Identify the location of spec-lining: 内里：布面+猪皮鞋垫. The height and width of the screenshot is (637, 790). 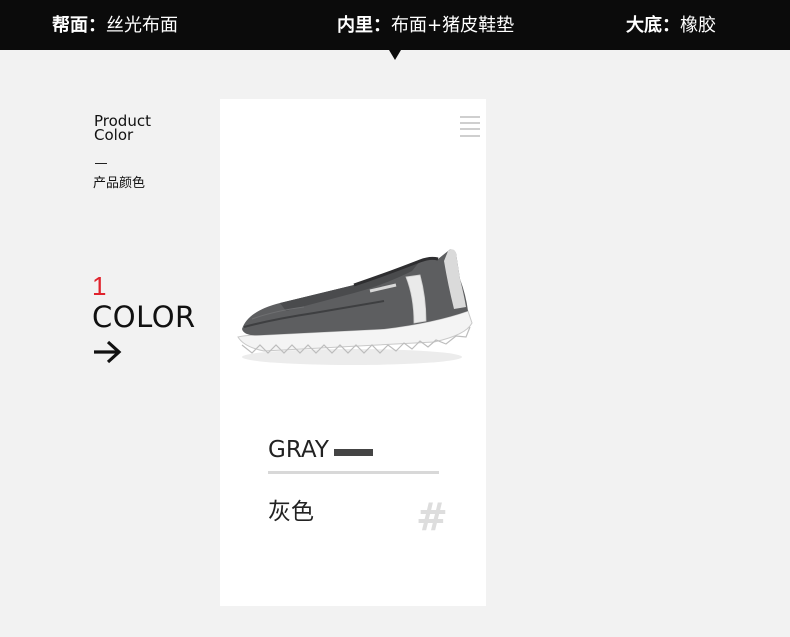
(425, 25).